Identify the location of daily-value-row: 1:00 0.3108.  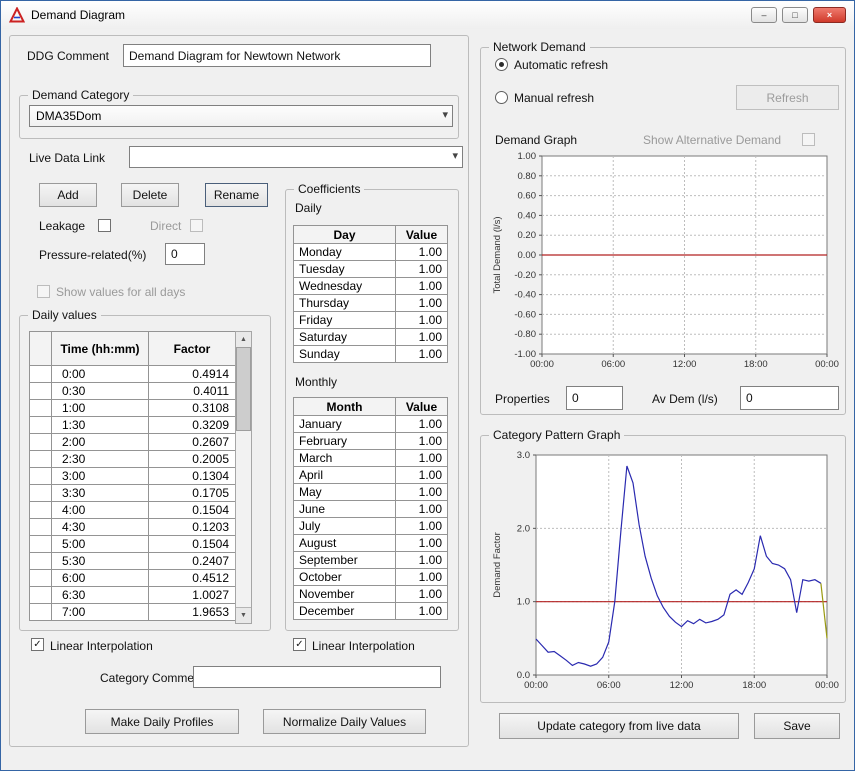
(132, 408).